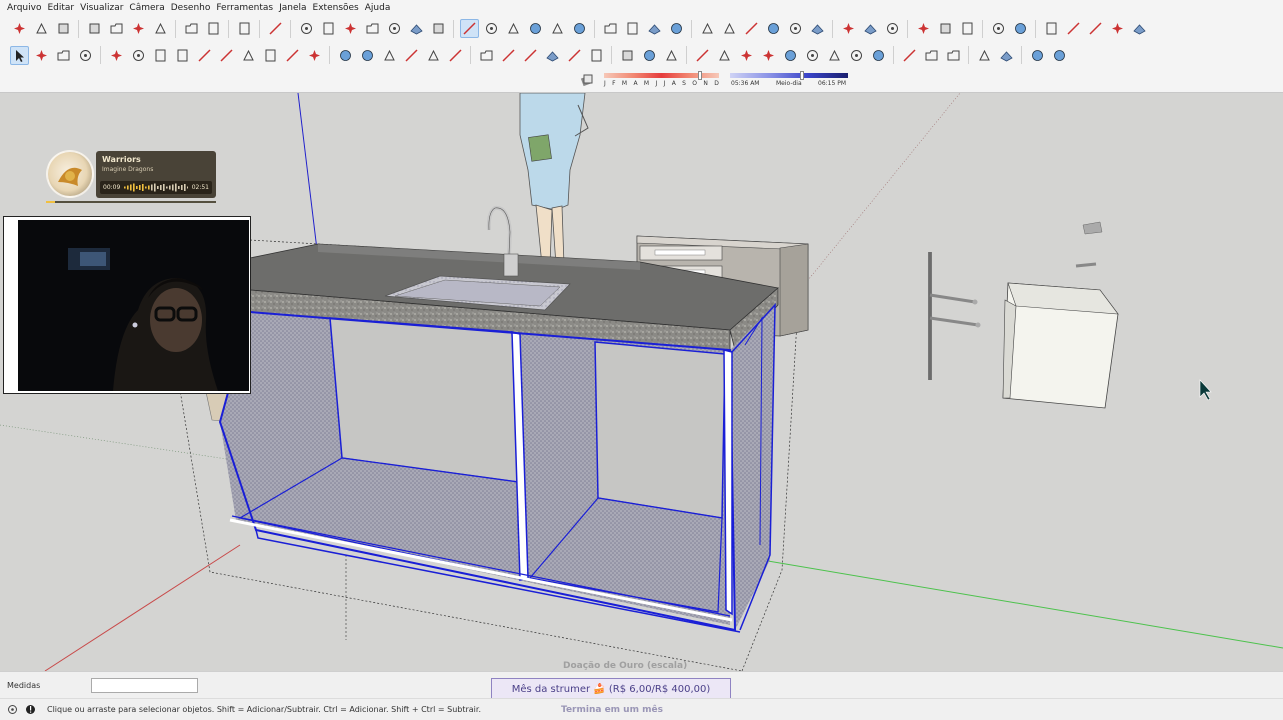  Describe the element at coordinates (394, 28) in the screenshot. I see `back-view-button` at that location.